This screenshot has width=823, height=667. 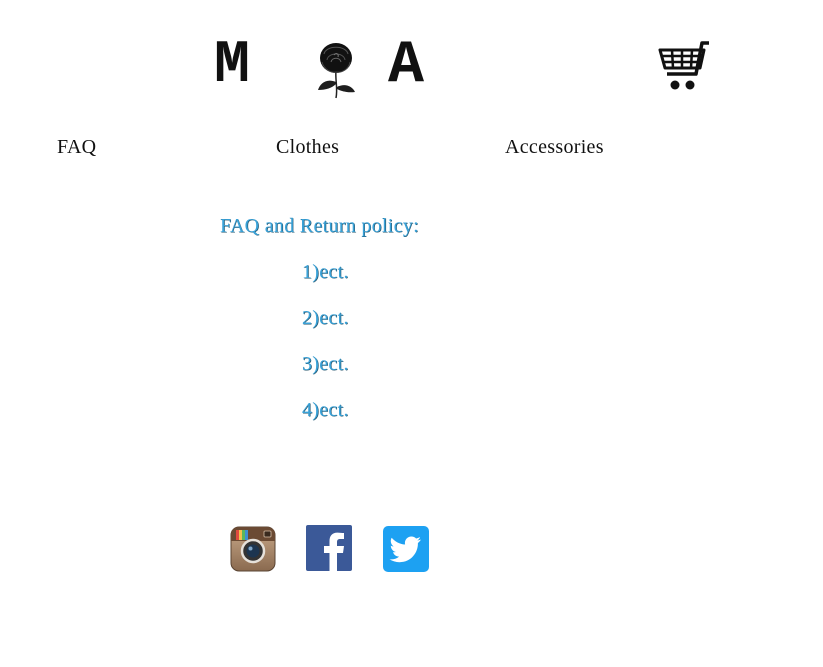 What do you see at coordinates (325, 272) in the screenshot?
I see `faq-item: 1)ect.` at bounding box center [325, 272].